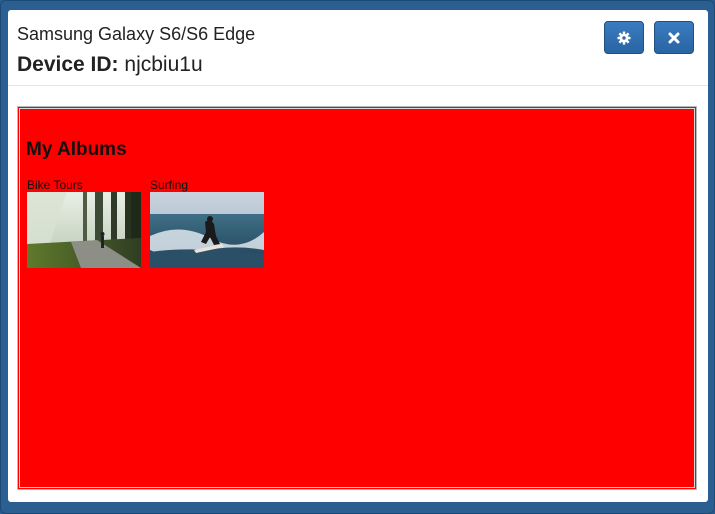 The width and height of the screenshot is (715, 514). What do you see at coordinates (163, 64) in the screenshot?
I see `device-id-value: njcbiu1u` at bounding box center [163, 64].